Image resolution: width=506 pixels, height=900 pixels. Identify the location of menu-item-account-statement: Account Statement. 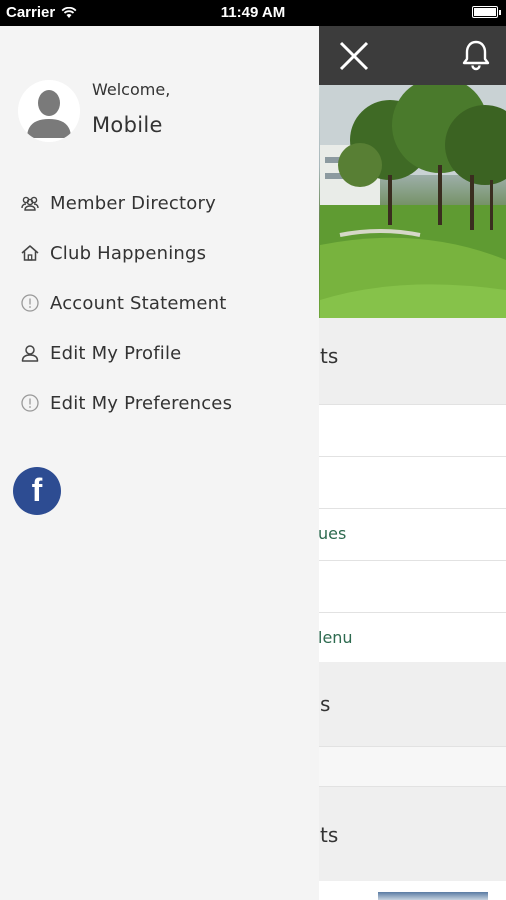
(123, 303).